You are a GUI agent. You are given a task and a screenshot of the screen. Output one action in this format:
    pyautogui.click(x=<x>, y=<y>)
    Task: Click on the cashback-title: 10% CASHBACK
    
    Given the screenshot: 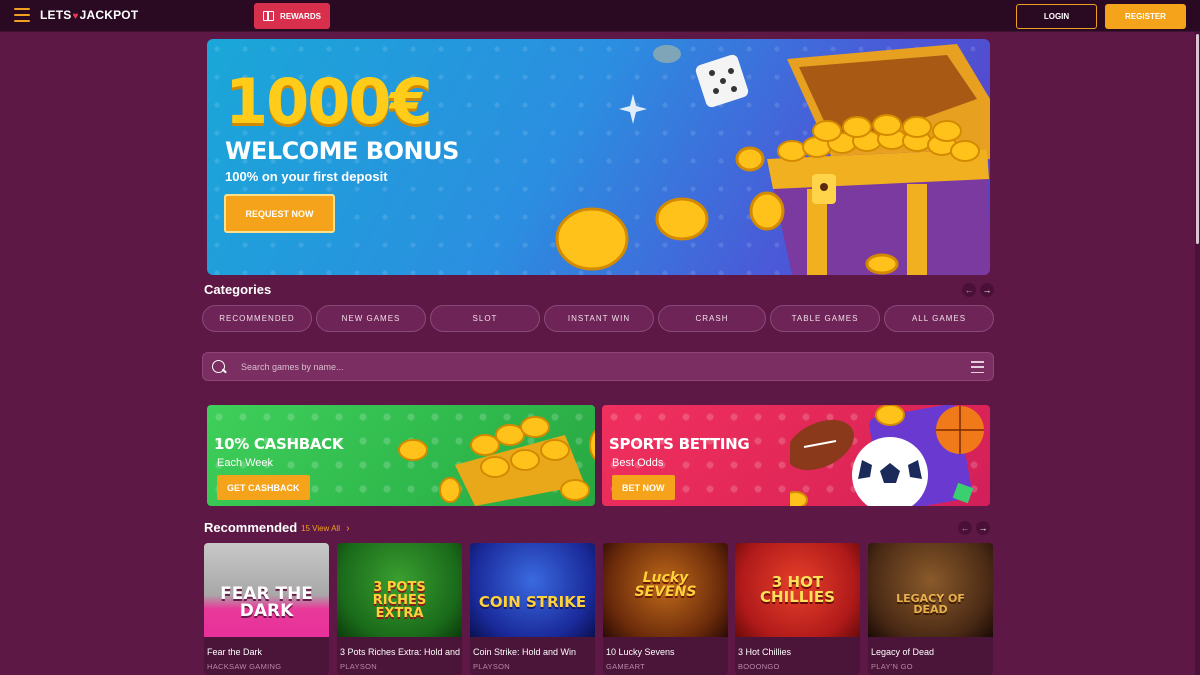 What is the action you would take?
    pyautogui.click(x=279, y=444)
    